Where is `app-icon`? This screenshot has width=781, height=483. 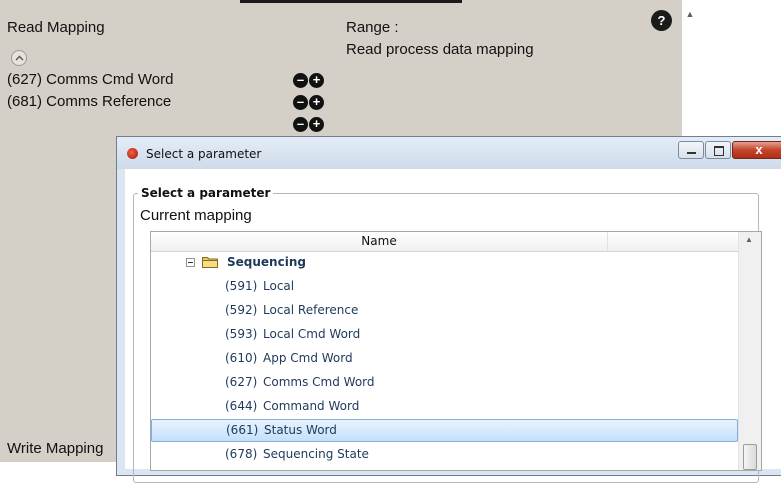 app-icon is located at coordinates (132, 153).